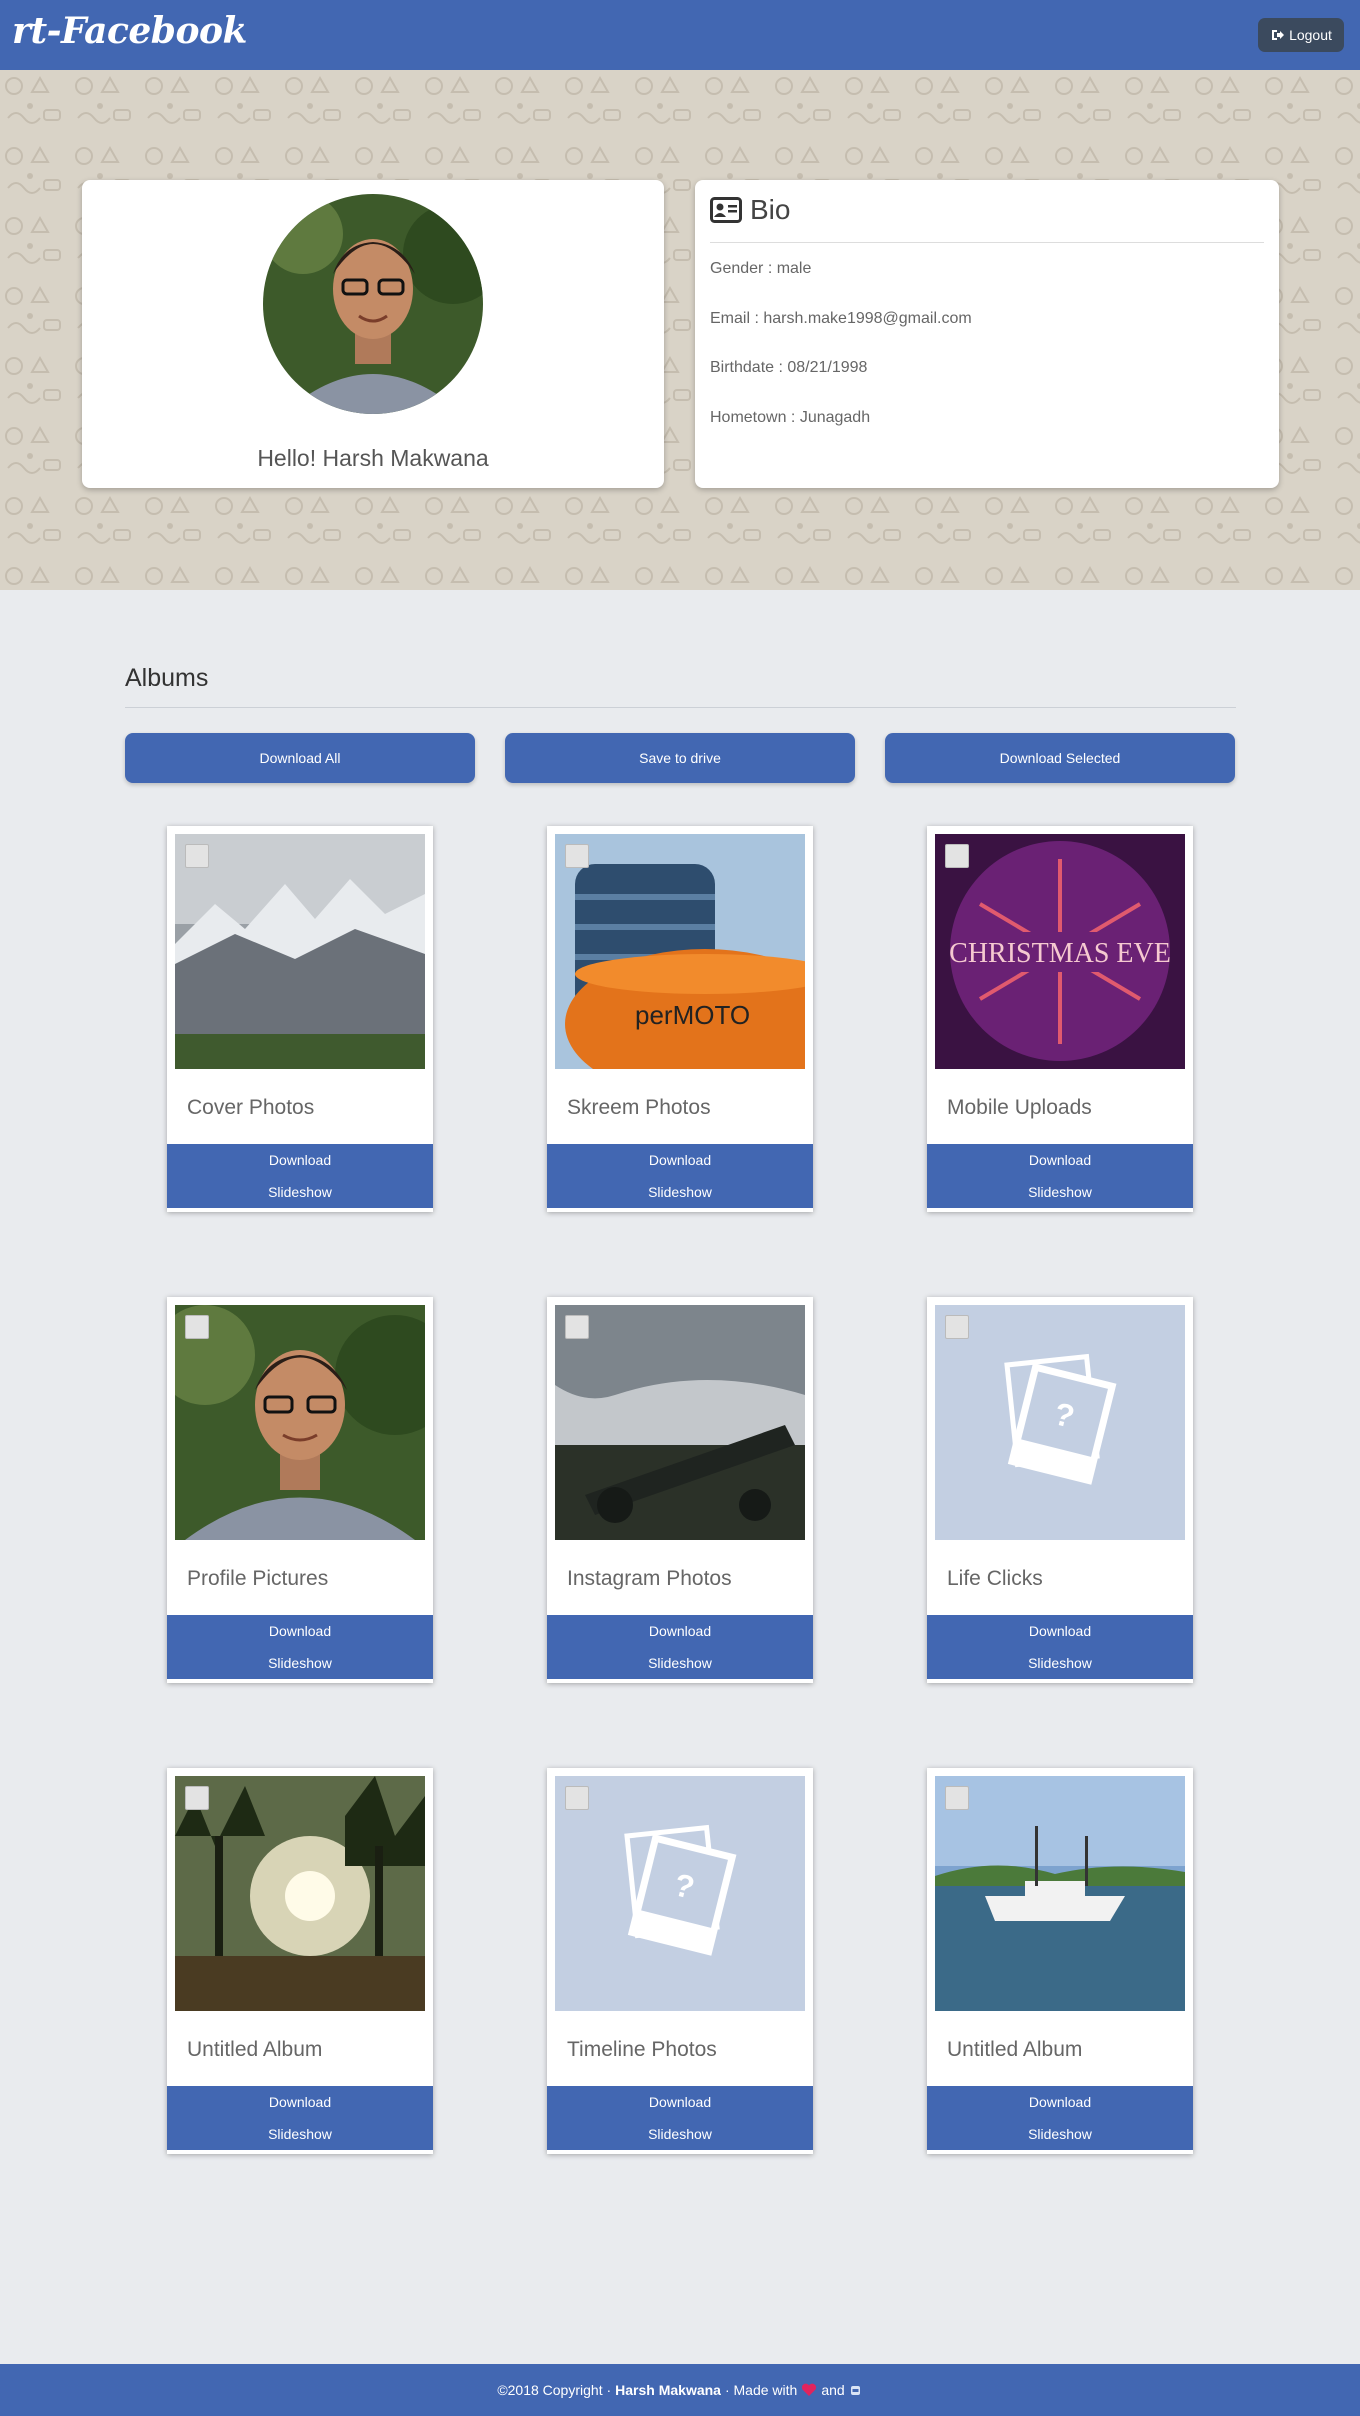 The height and width of the screenshot is (2416, 1360). Describe the element at coordinates (761, 268) in the screenshot. I see `bio-gender: Gender : male` at that location.